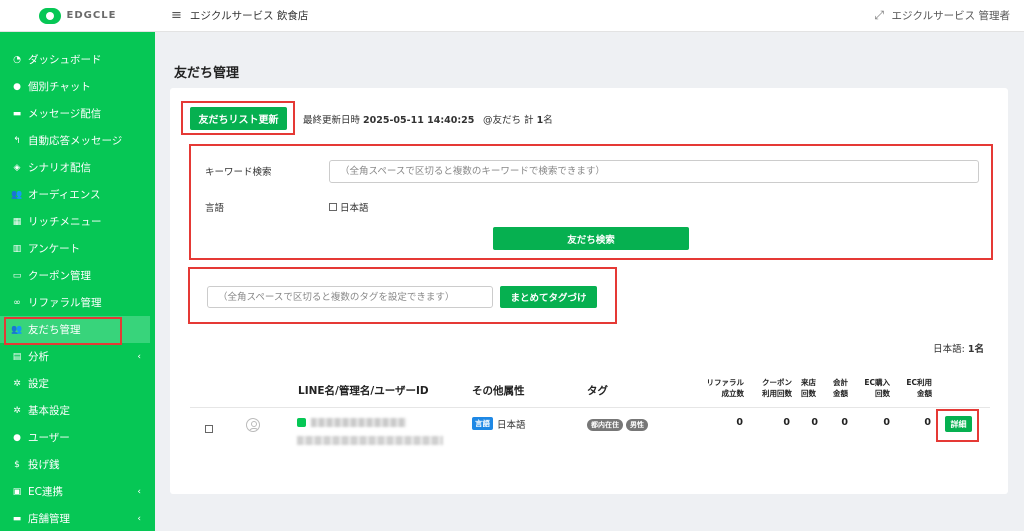 This screenshot has height=531, width=1024. I want to click on logo-text: EDGCLE, so click(91, 15).